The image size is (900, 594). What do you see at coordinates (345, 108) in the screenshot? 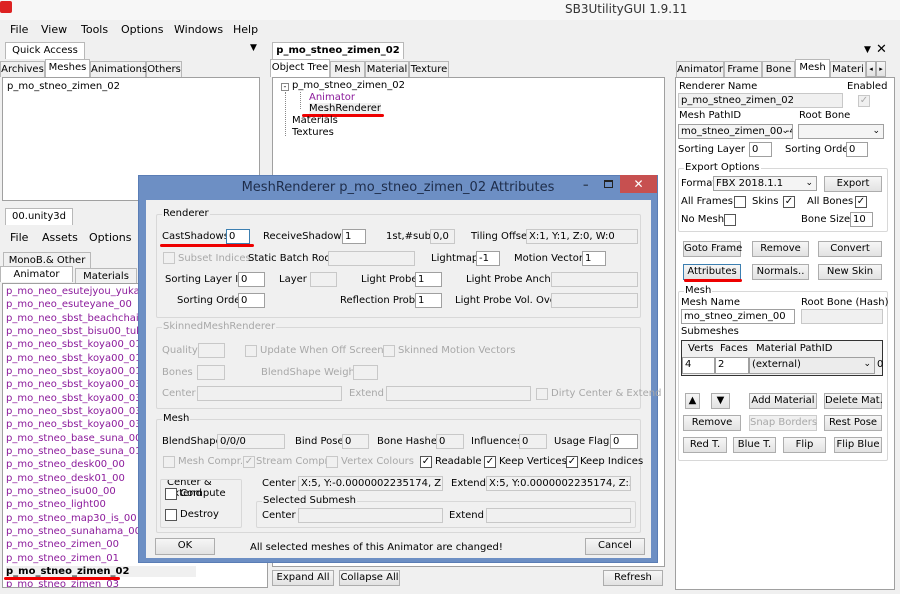
I see `tree-node-meshrenderer: MeshRenderer` at bounding box center [345, 108].